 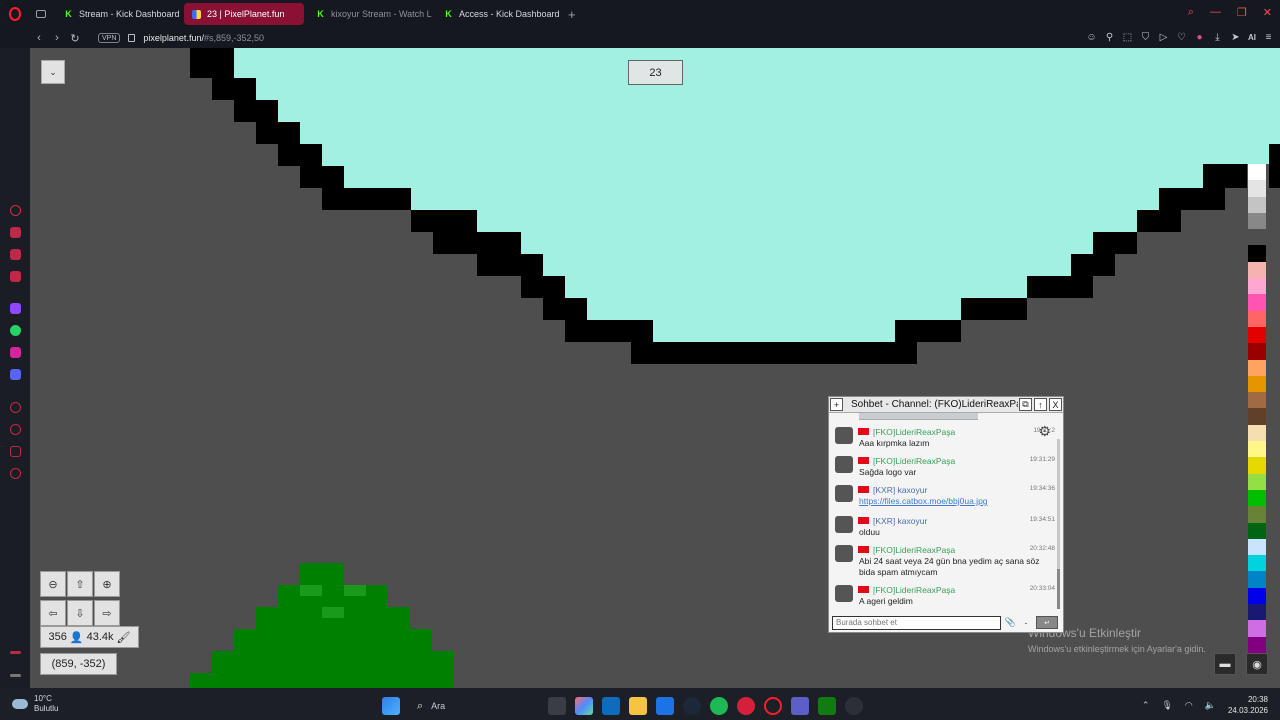 I want to click on microphone-icon: 🎙, so click(x=1166, y=705).